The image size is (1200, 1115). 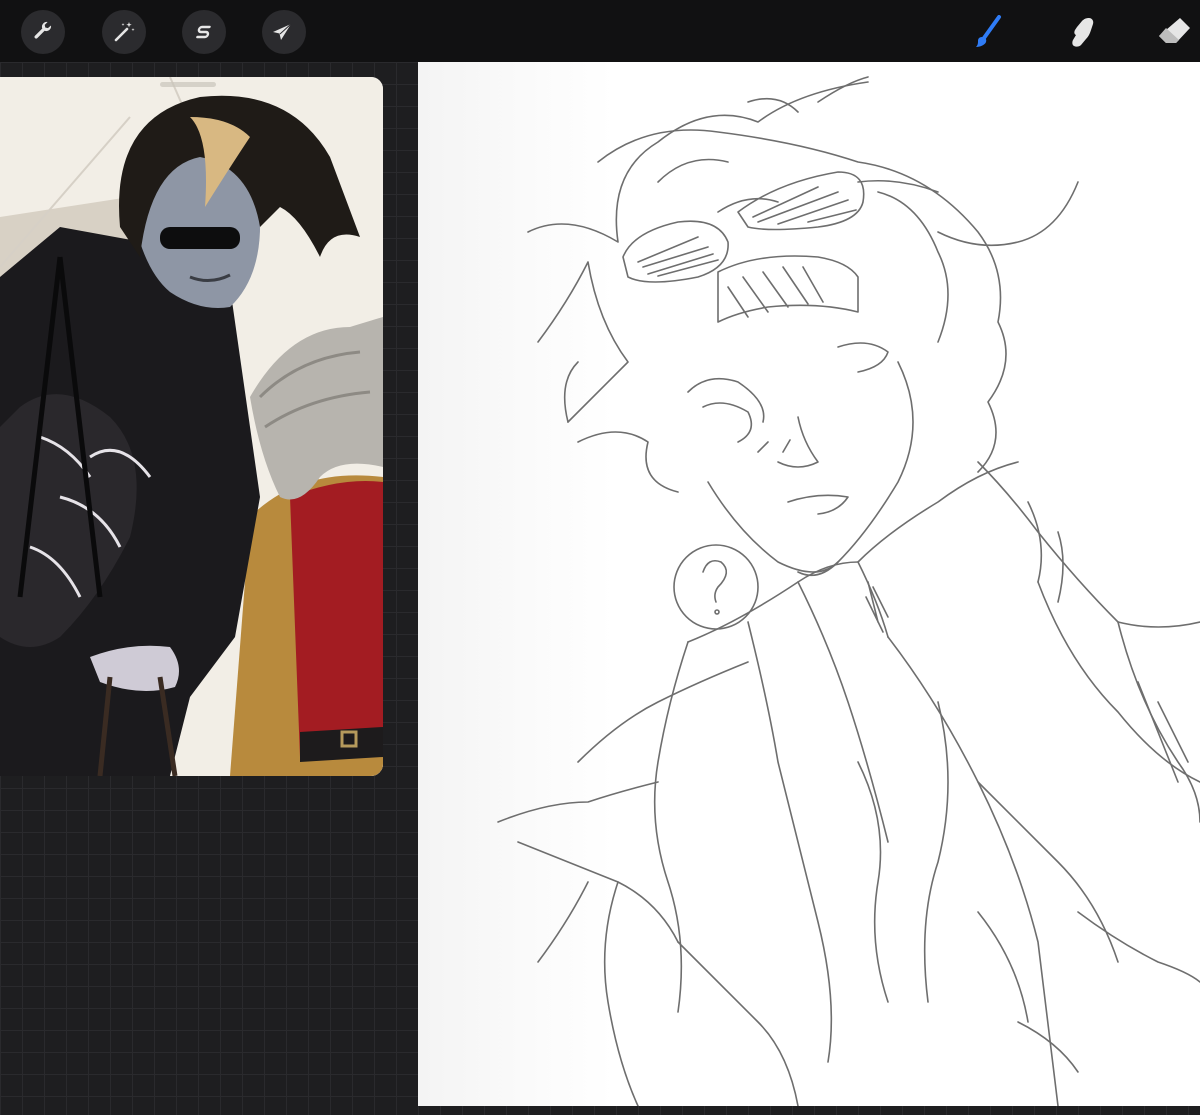 I want to click on brush-icon, so click(x=988, y=31).